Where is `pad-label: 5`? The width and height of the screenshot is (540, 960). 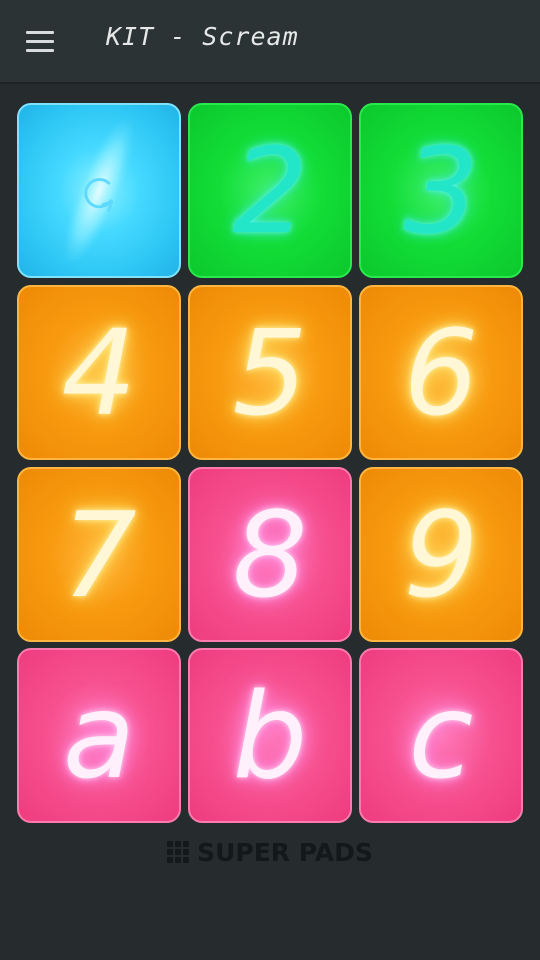
pad-label: 5 is located at coordinates (270, 372).